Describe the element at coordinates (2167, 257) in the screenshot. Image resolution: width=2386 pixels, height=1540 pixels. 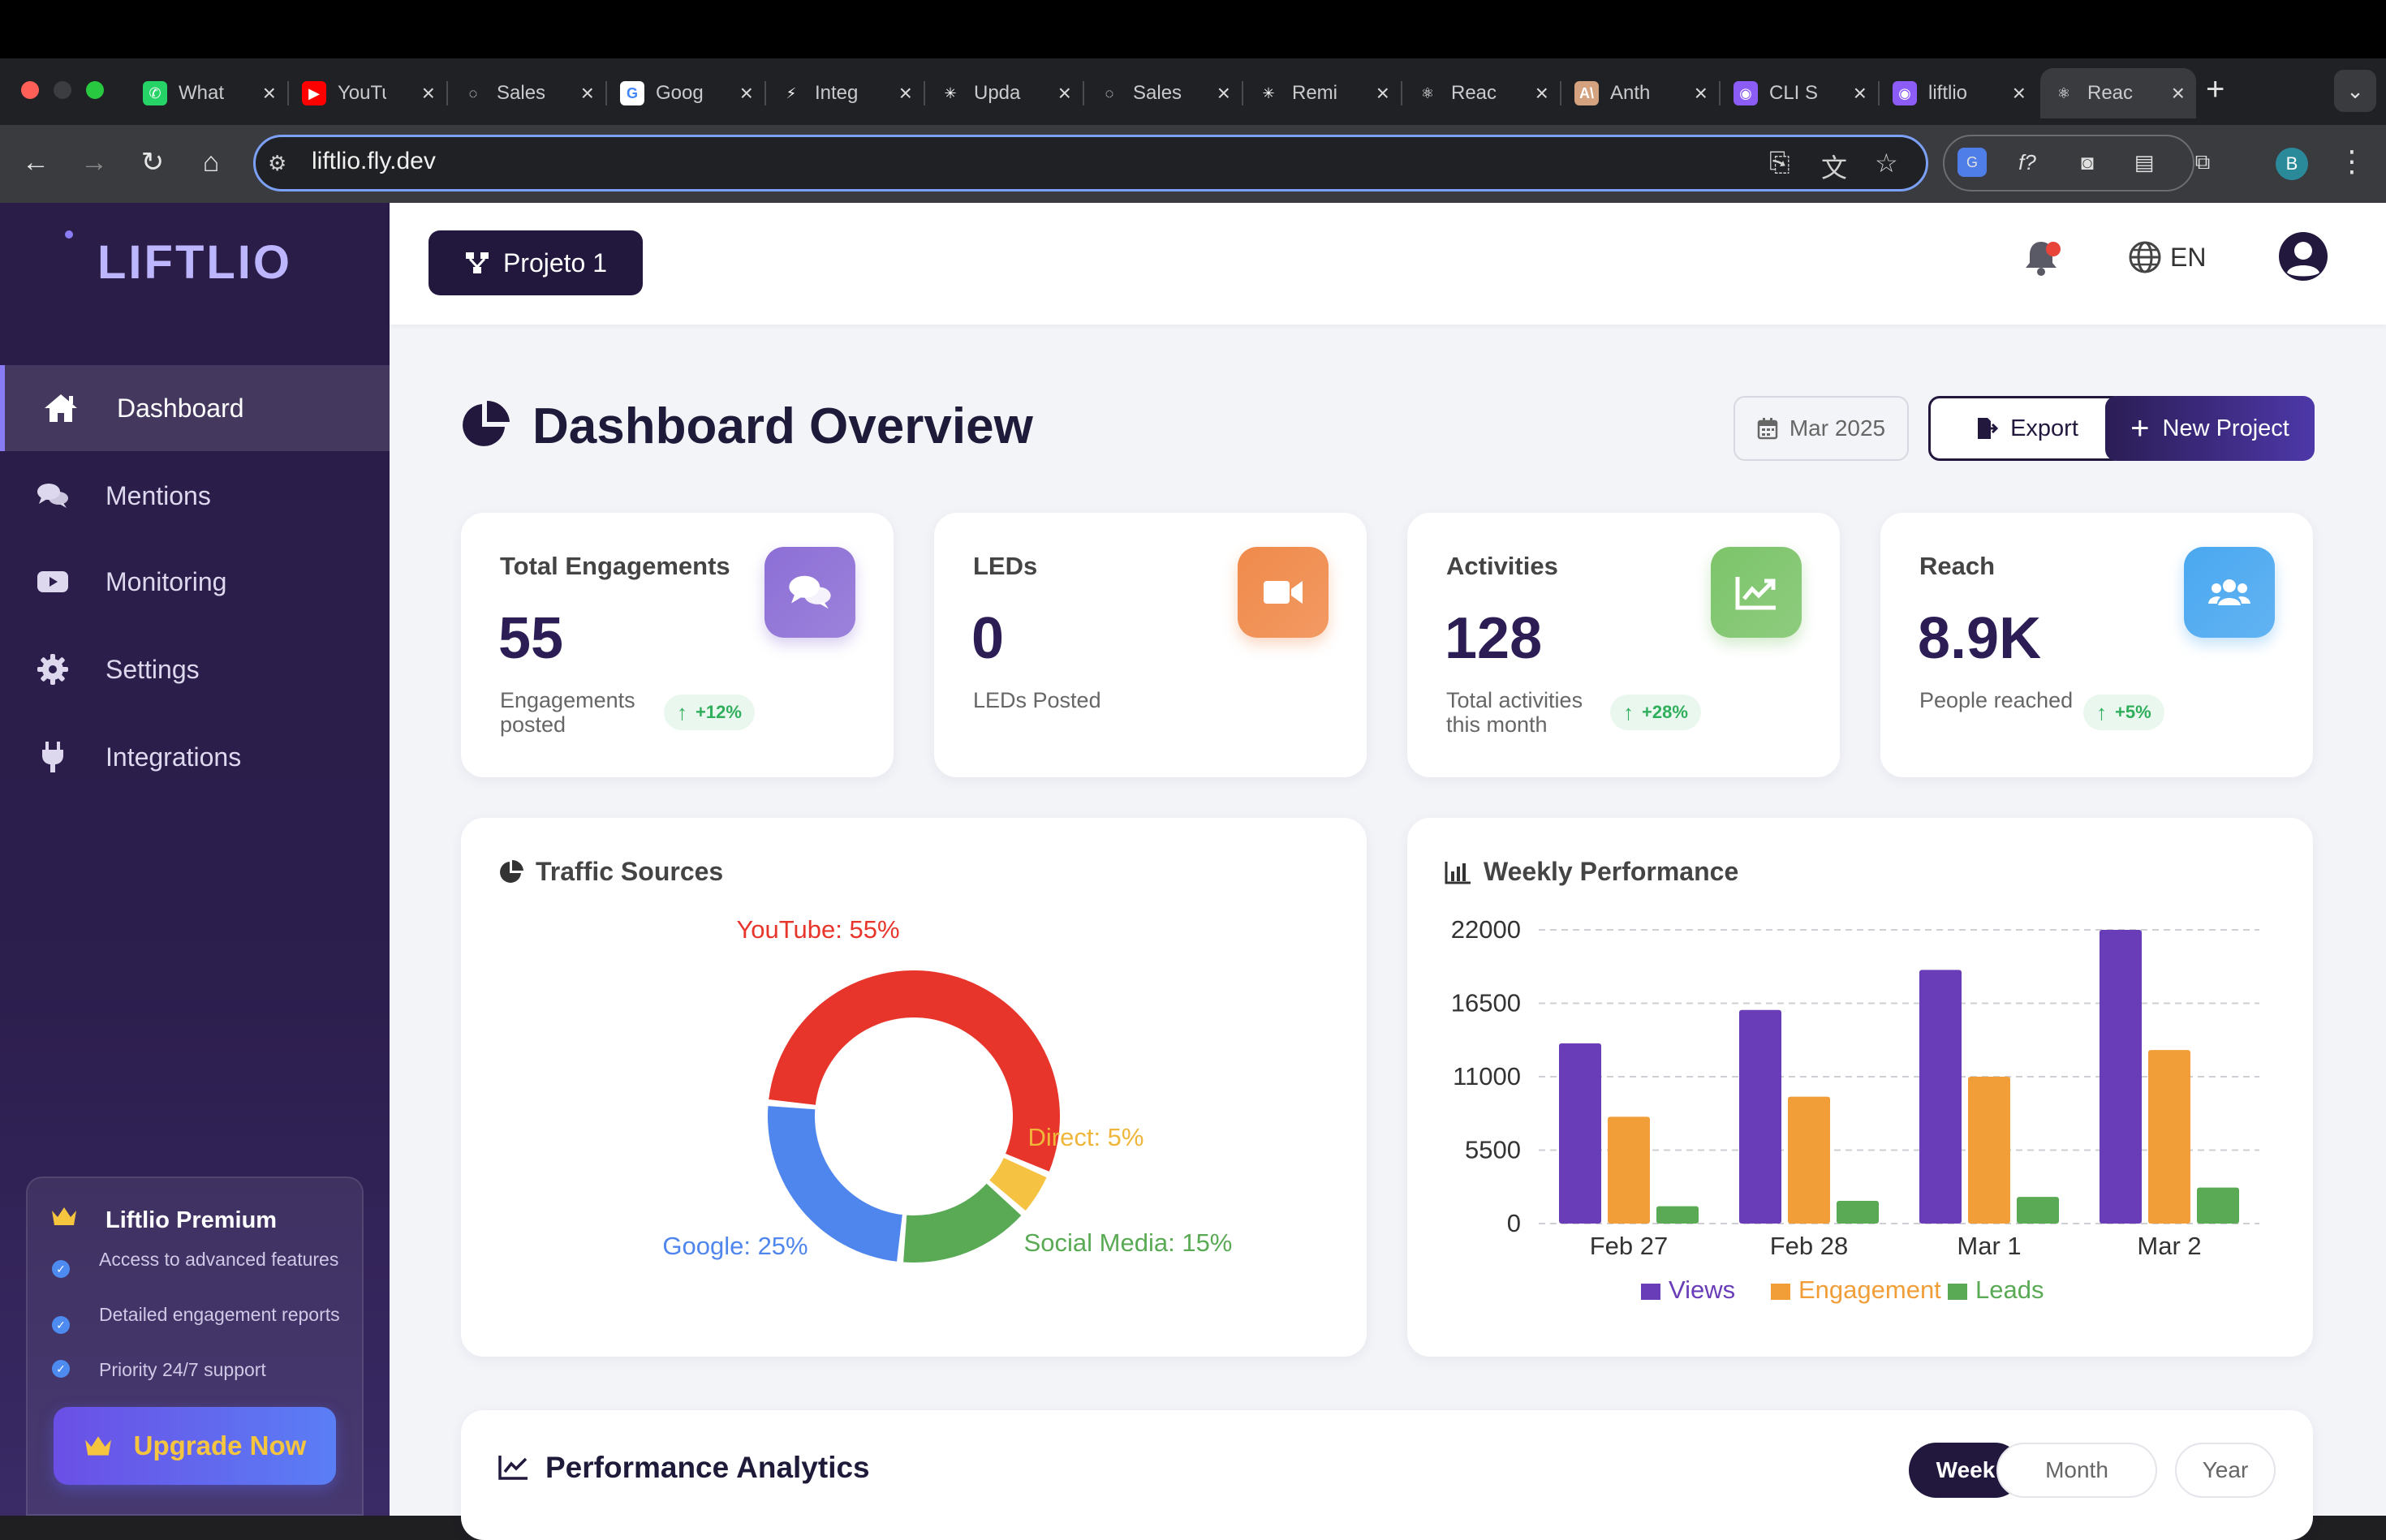
I see `language-selector: EN` at that location.